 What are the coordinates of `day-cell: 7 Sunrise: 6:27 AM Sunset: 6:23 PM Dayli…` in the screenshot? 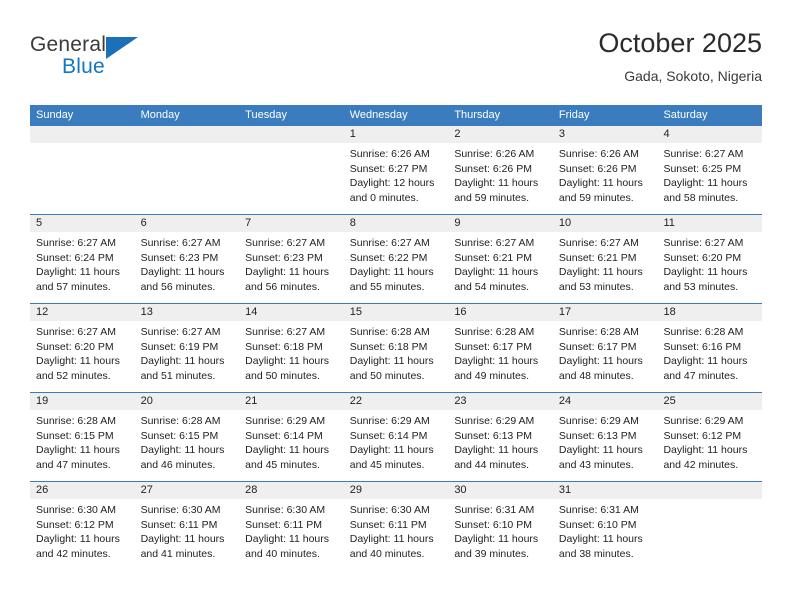 It's located at (291, 259).